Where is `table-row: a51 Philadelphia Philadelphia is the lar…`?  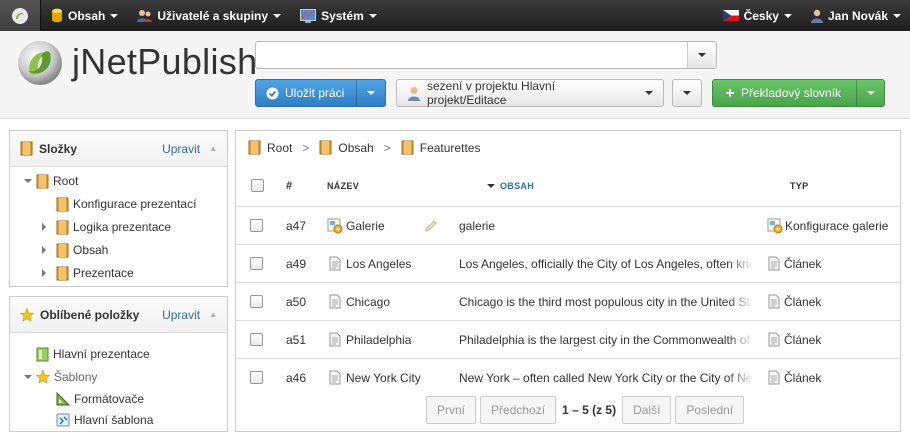 table-row: a51 Philadelphia Philadelphia is the lar… is located at coordinates (568, 339).